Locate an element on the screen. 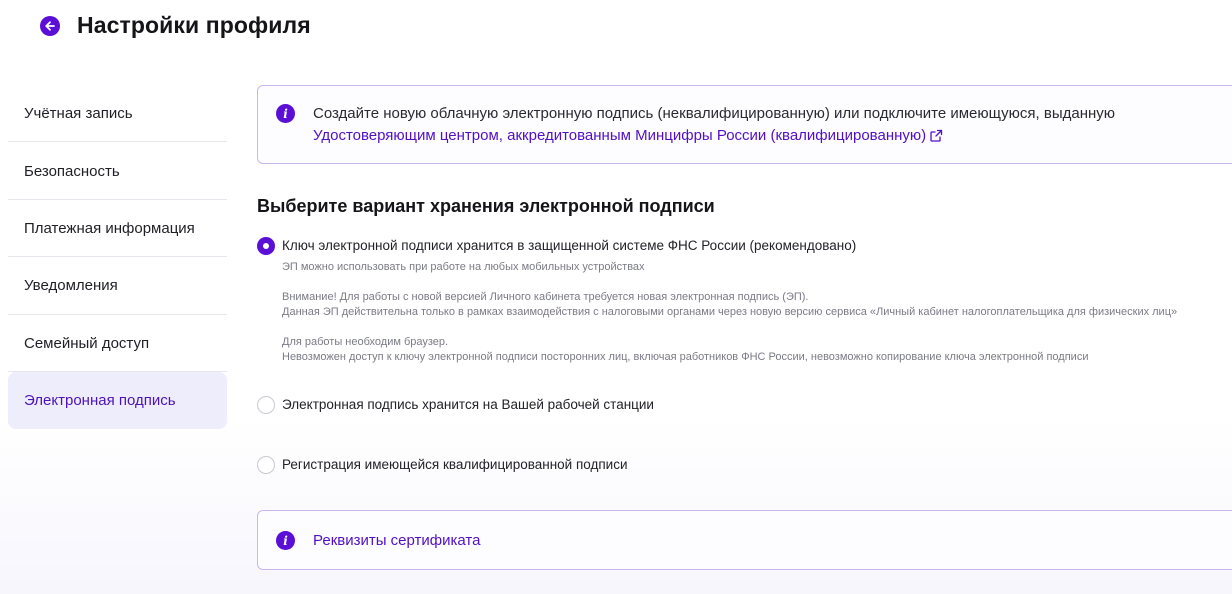 The width and height of the screenshot is (1232, 594). page-header: Настройки профиля is located at coordinates (175, 25).